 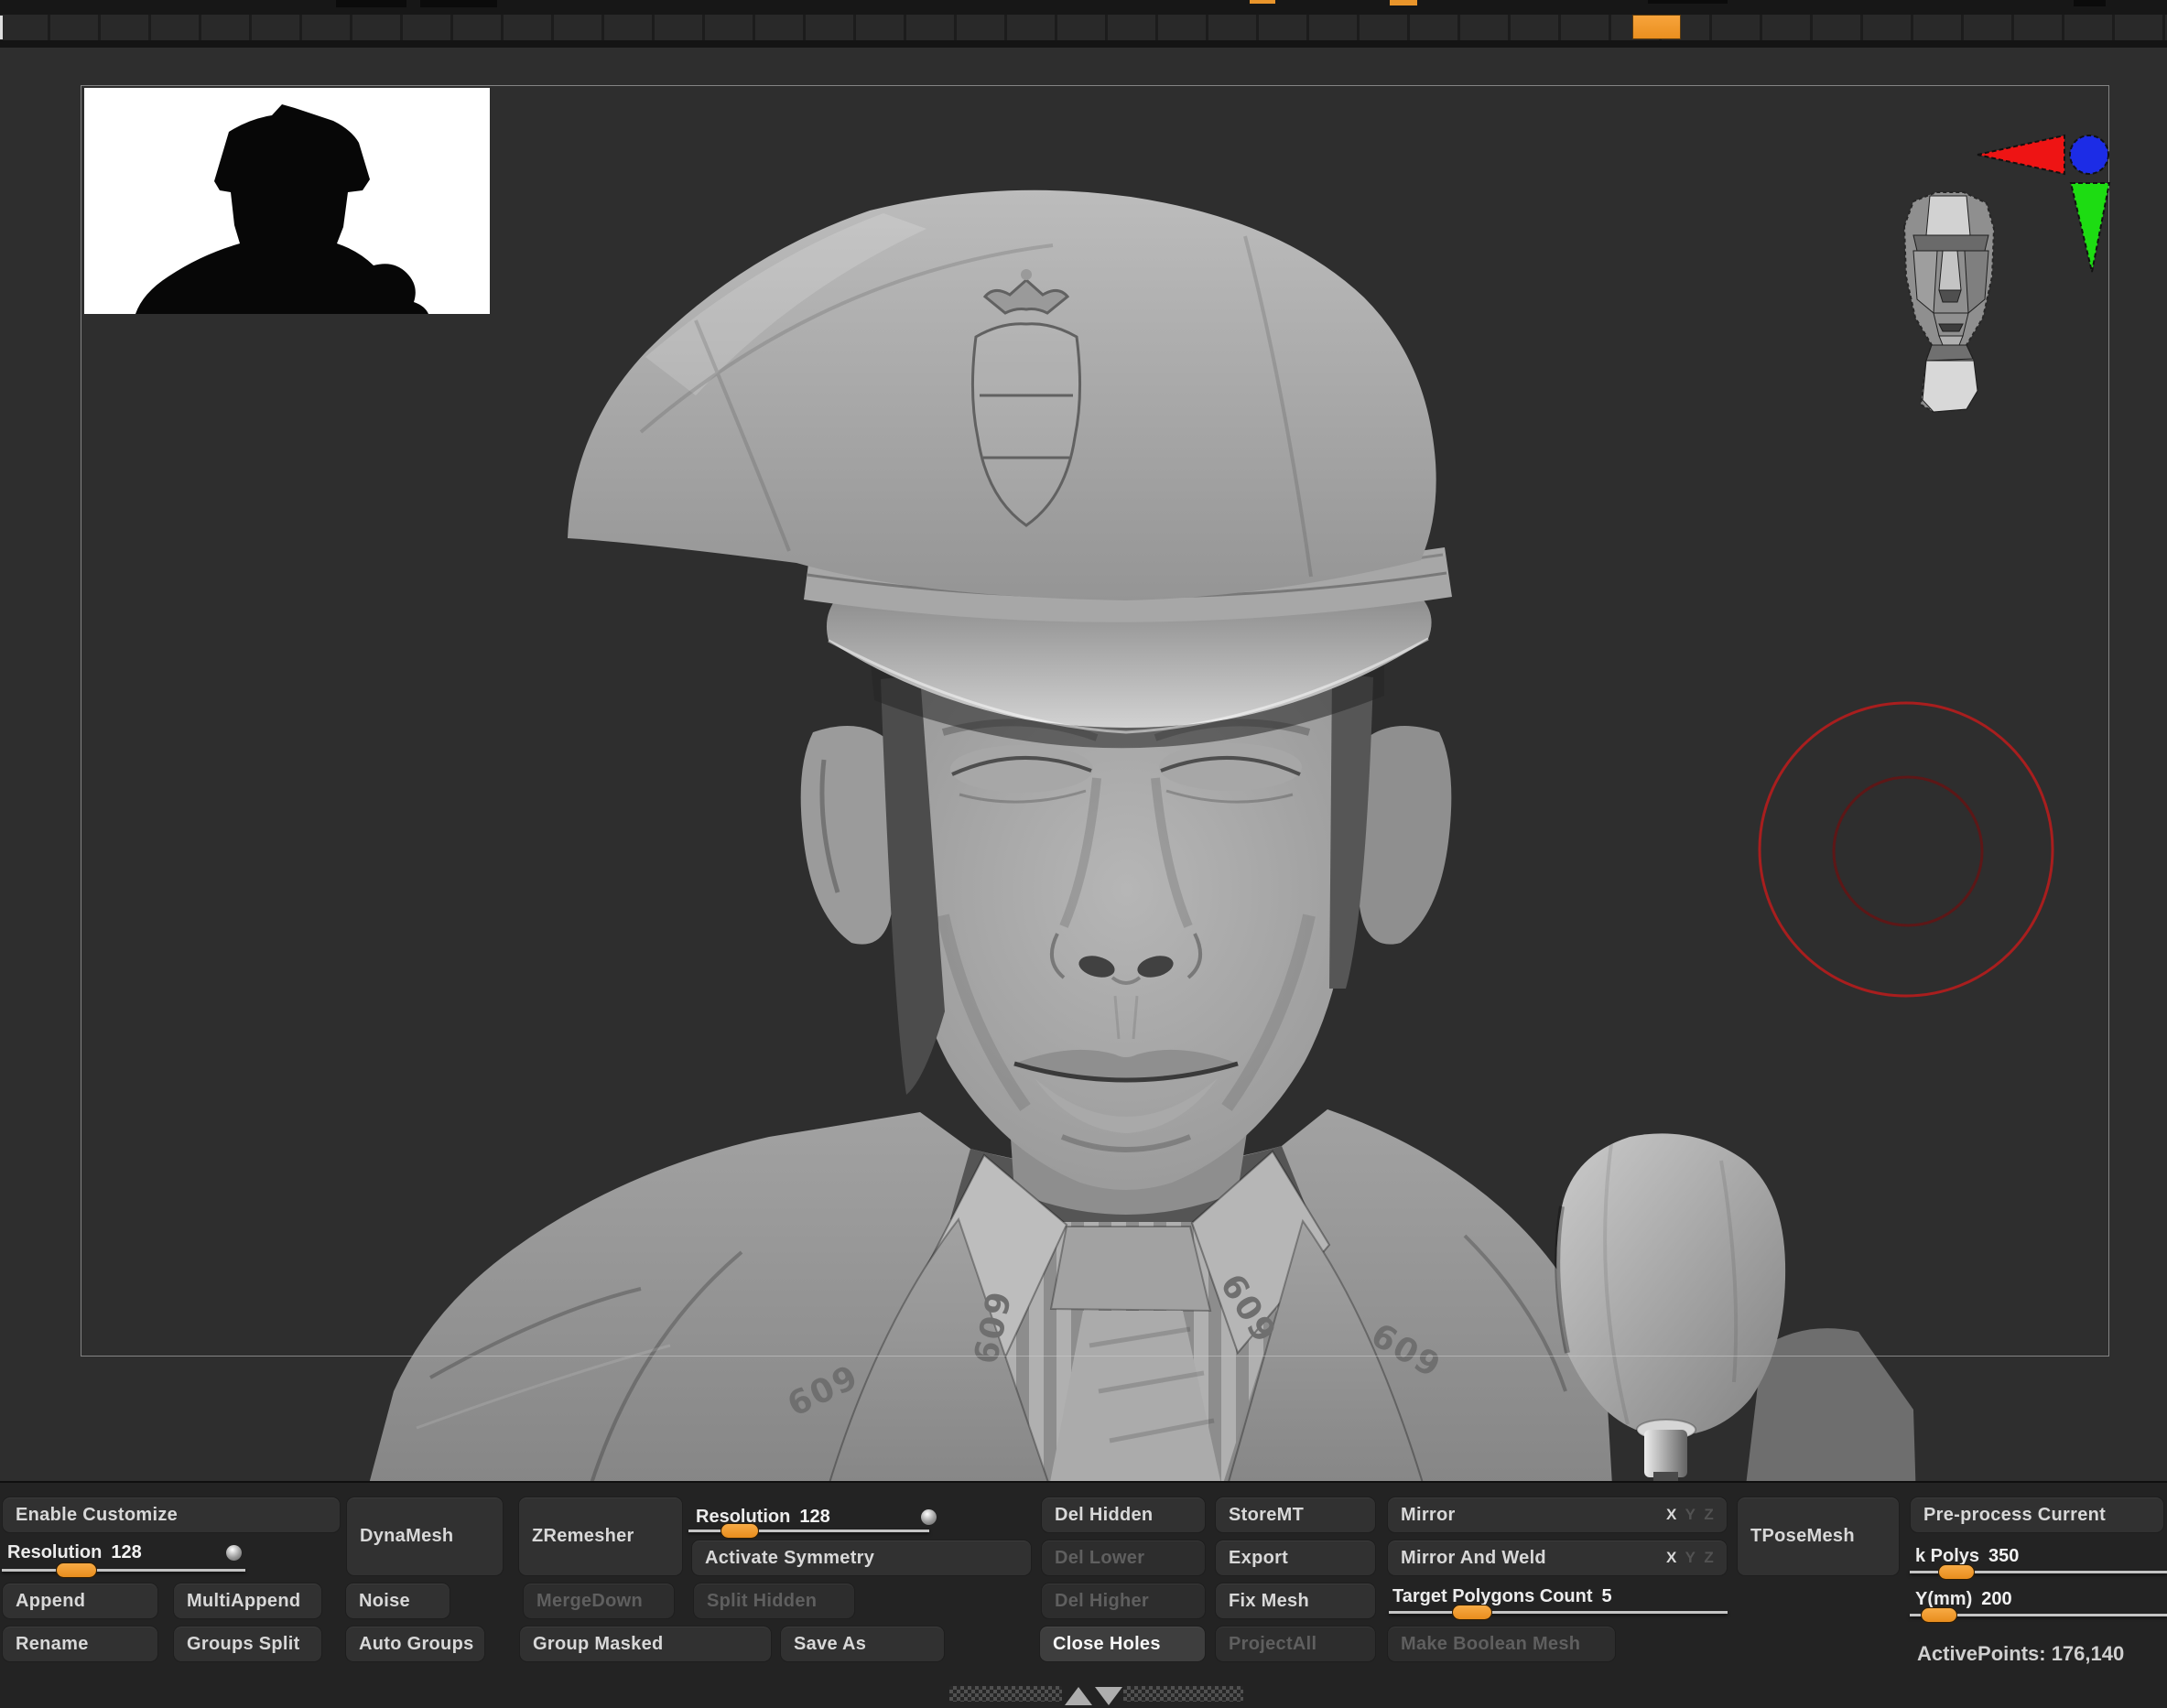 I want to click on del-hidden-button: Del Hidden, so click(x=1123, y=1515).